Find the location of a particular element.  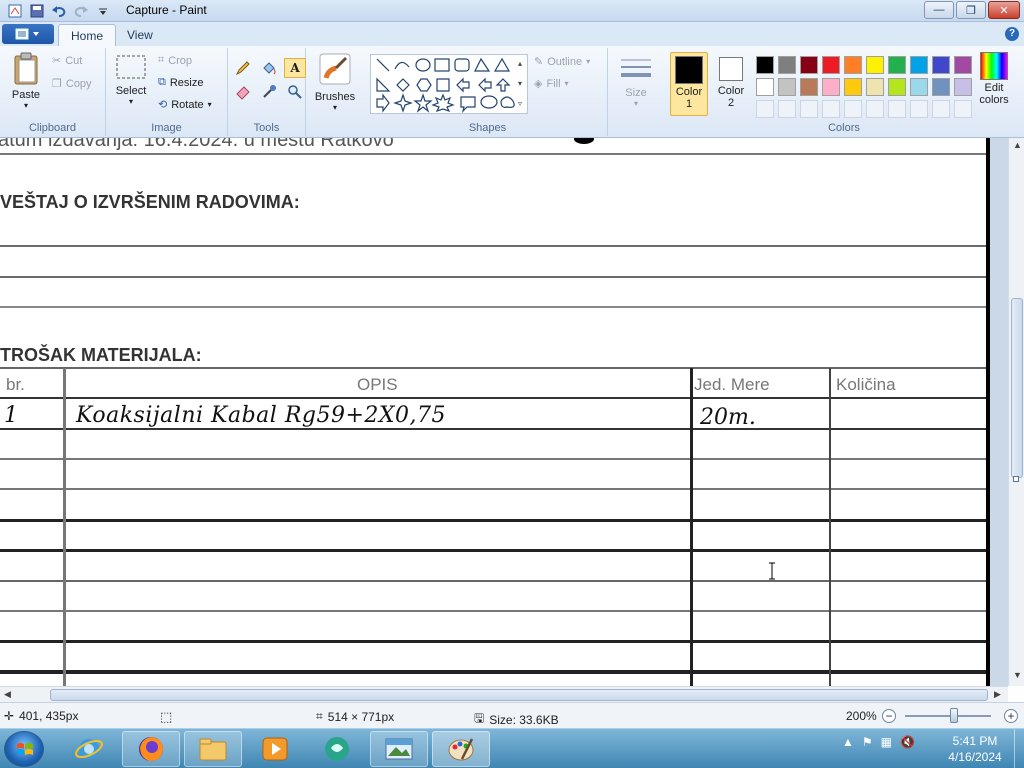

internet-explorer-taskbar is located at coordinates (89, 749).